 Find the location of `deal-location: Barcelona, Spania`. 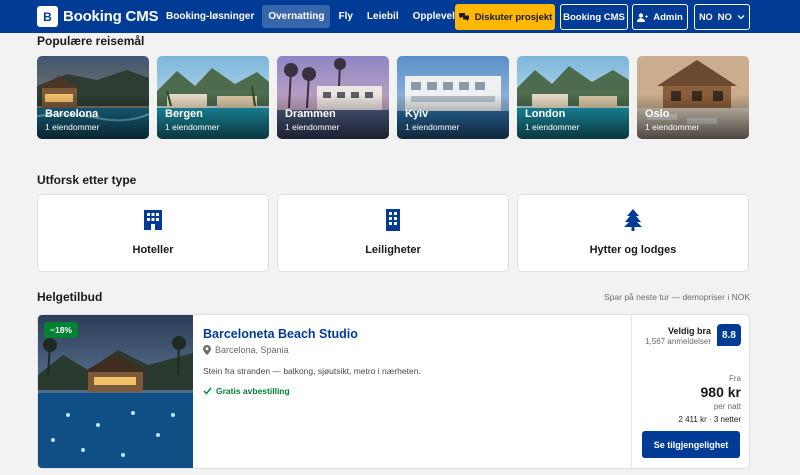

deal-location: Barcelona, Spania is located at coordinates (246, 350).